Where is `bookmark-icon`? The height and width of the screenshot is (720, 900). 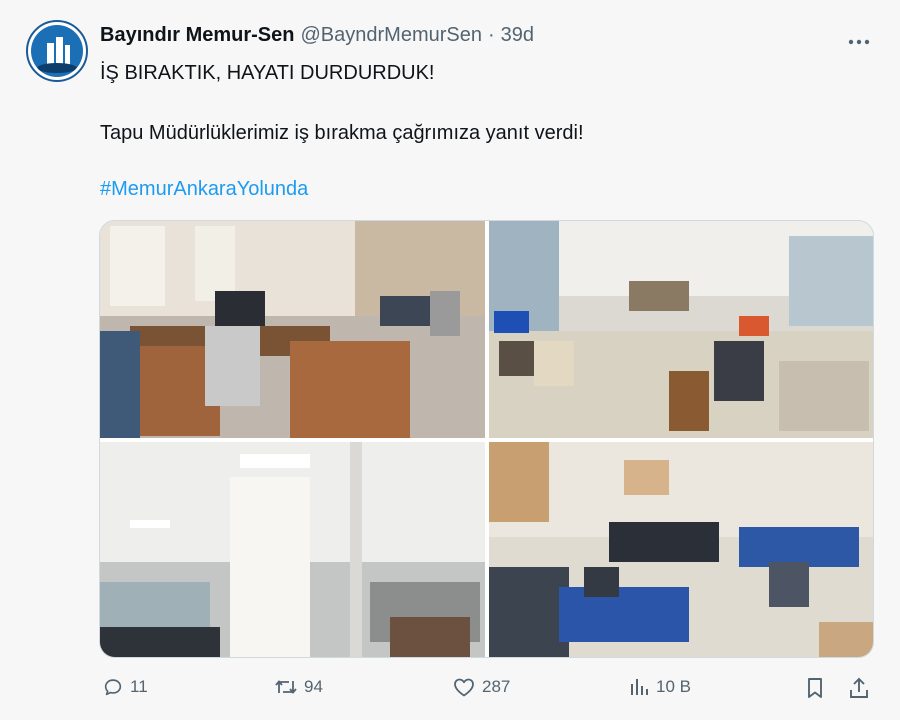 bookmark-icon is located at coordinates (815, 688).